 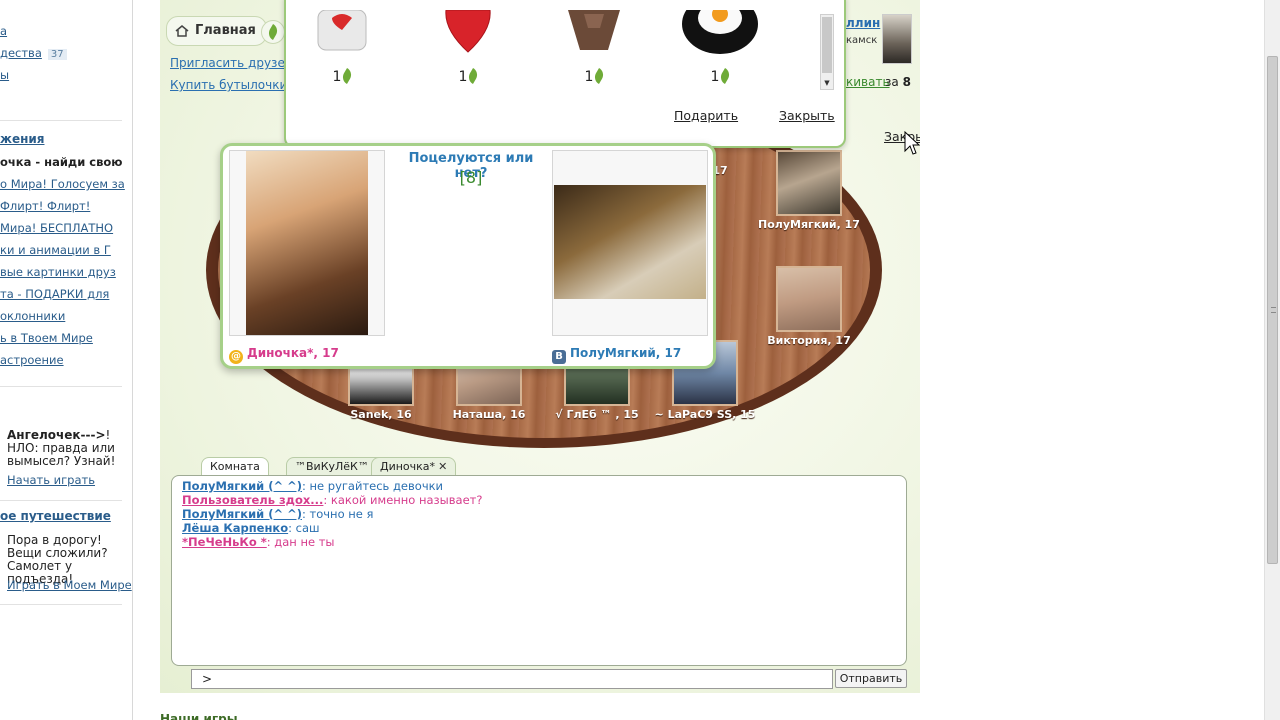 I want to click on sidebar-link-3: ы, so click(x=4, y=75).